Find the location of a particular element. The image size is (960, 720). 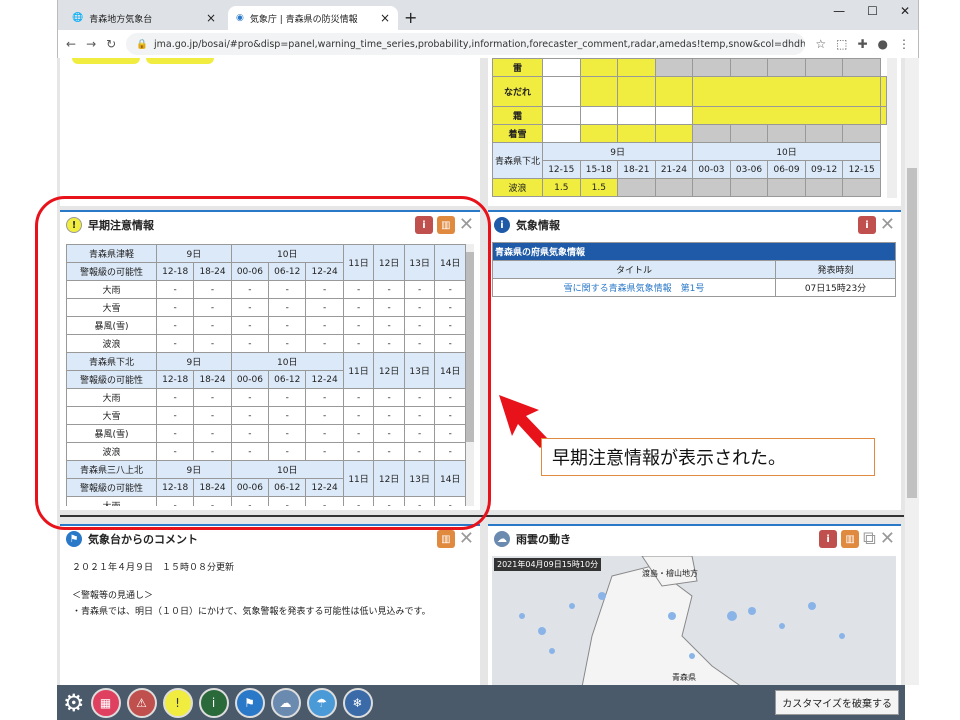

new-tab-icon: + is located at coordinates (410, 17).